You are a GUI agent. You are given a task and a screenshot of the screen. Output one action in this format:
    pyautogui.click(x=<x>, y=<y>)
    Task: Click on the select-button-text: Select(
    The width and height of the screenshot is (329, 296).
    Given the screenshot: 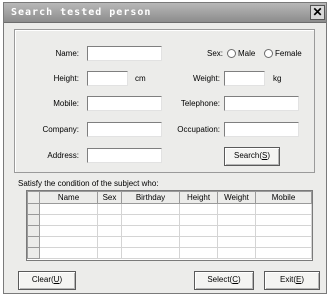 What is the action you would take?
    pyautogui.click(x=220, y=279)
    